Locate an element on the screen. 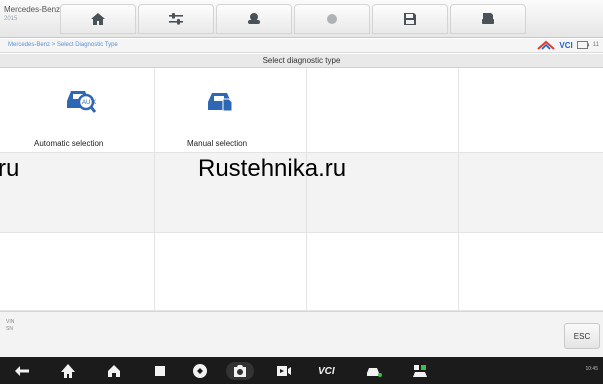 The width and height of the screenshot is (603, 384). top-toolbar: Mercedes-Benz 2015 is located at coordinates (301, 19).